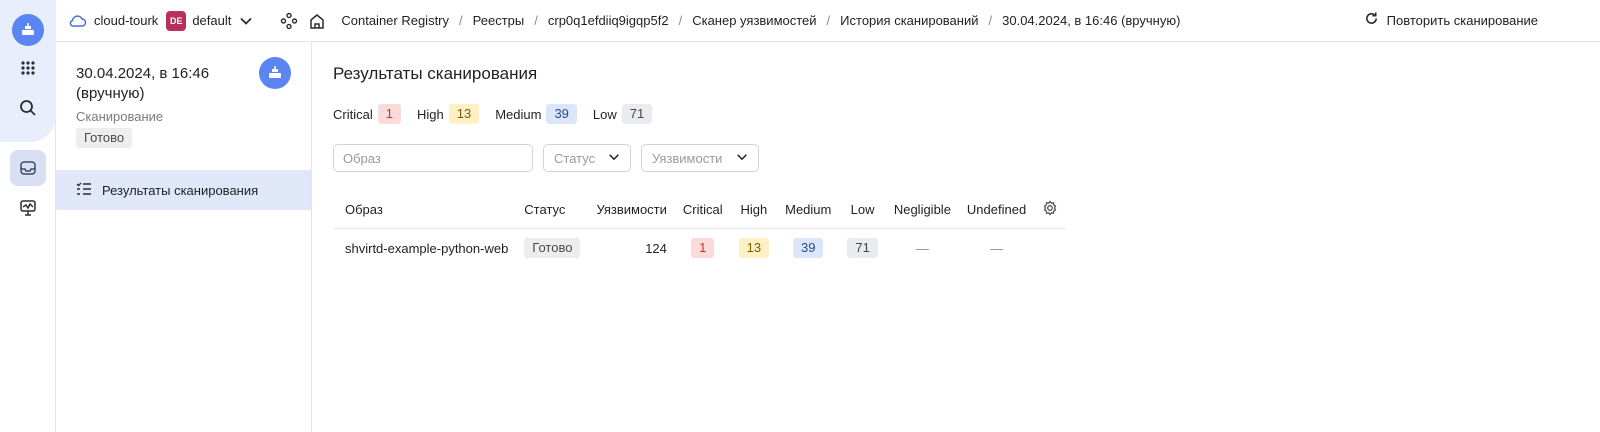 This screenshot has width=1600, height=432. What do you see at coordinates (754, 20) in the screenshot?
I see `breadcrumb-vuln-scanner: Сканер уязвимостей` at bounding box center [754, 20].